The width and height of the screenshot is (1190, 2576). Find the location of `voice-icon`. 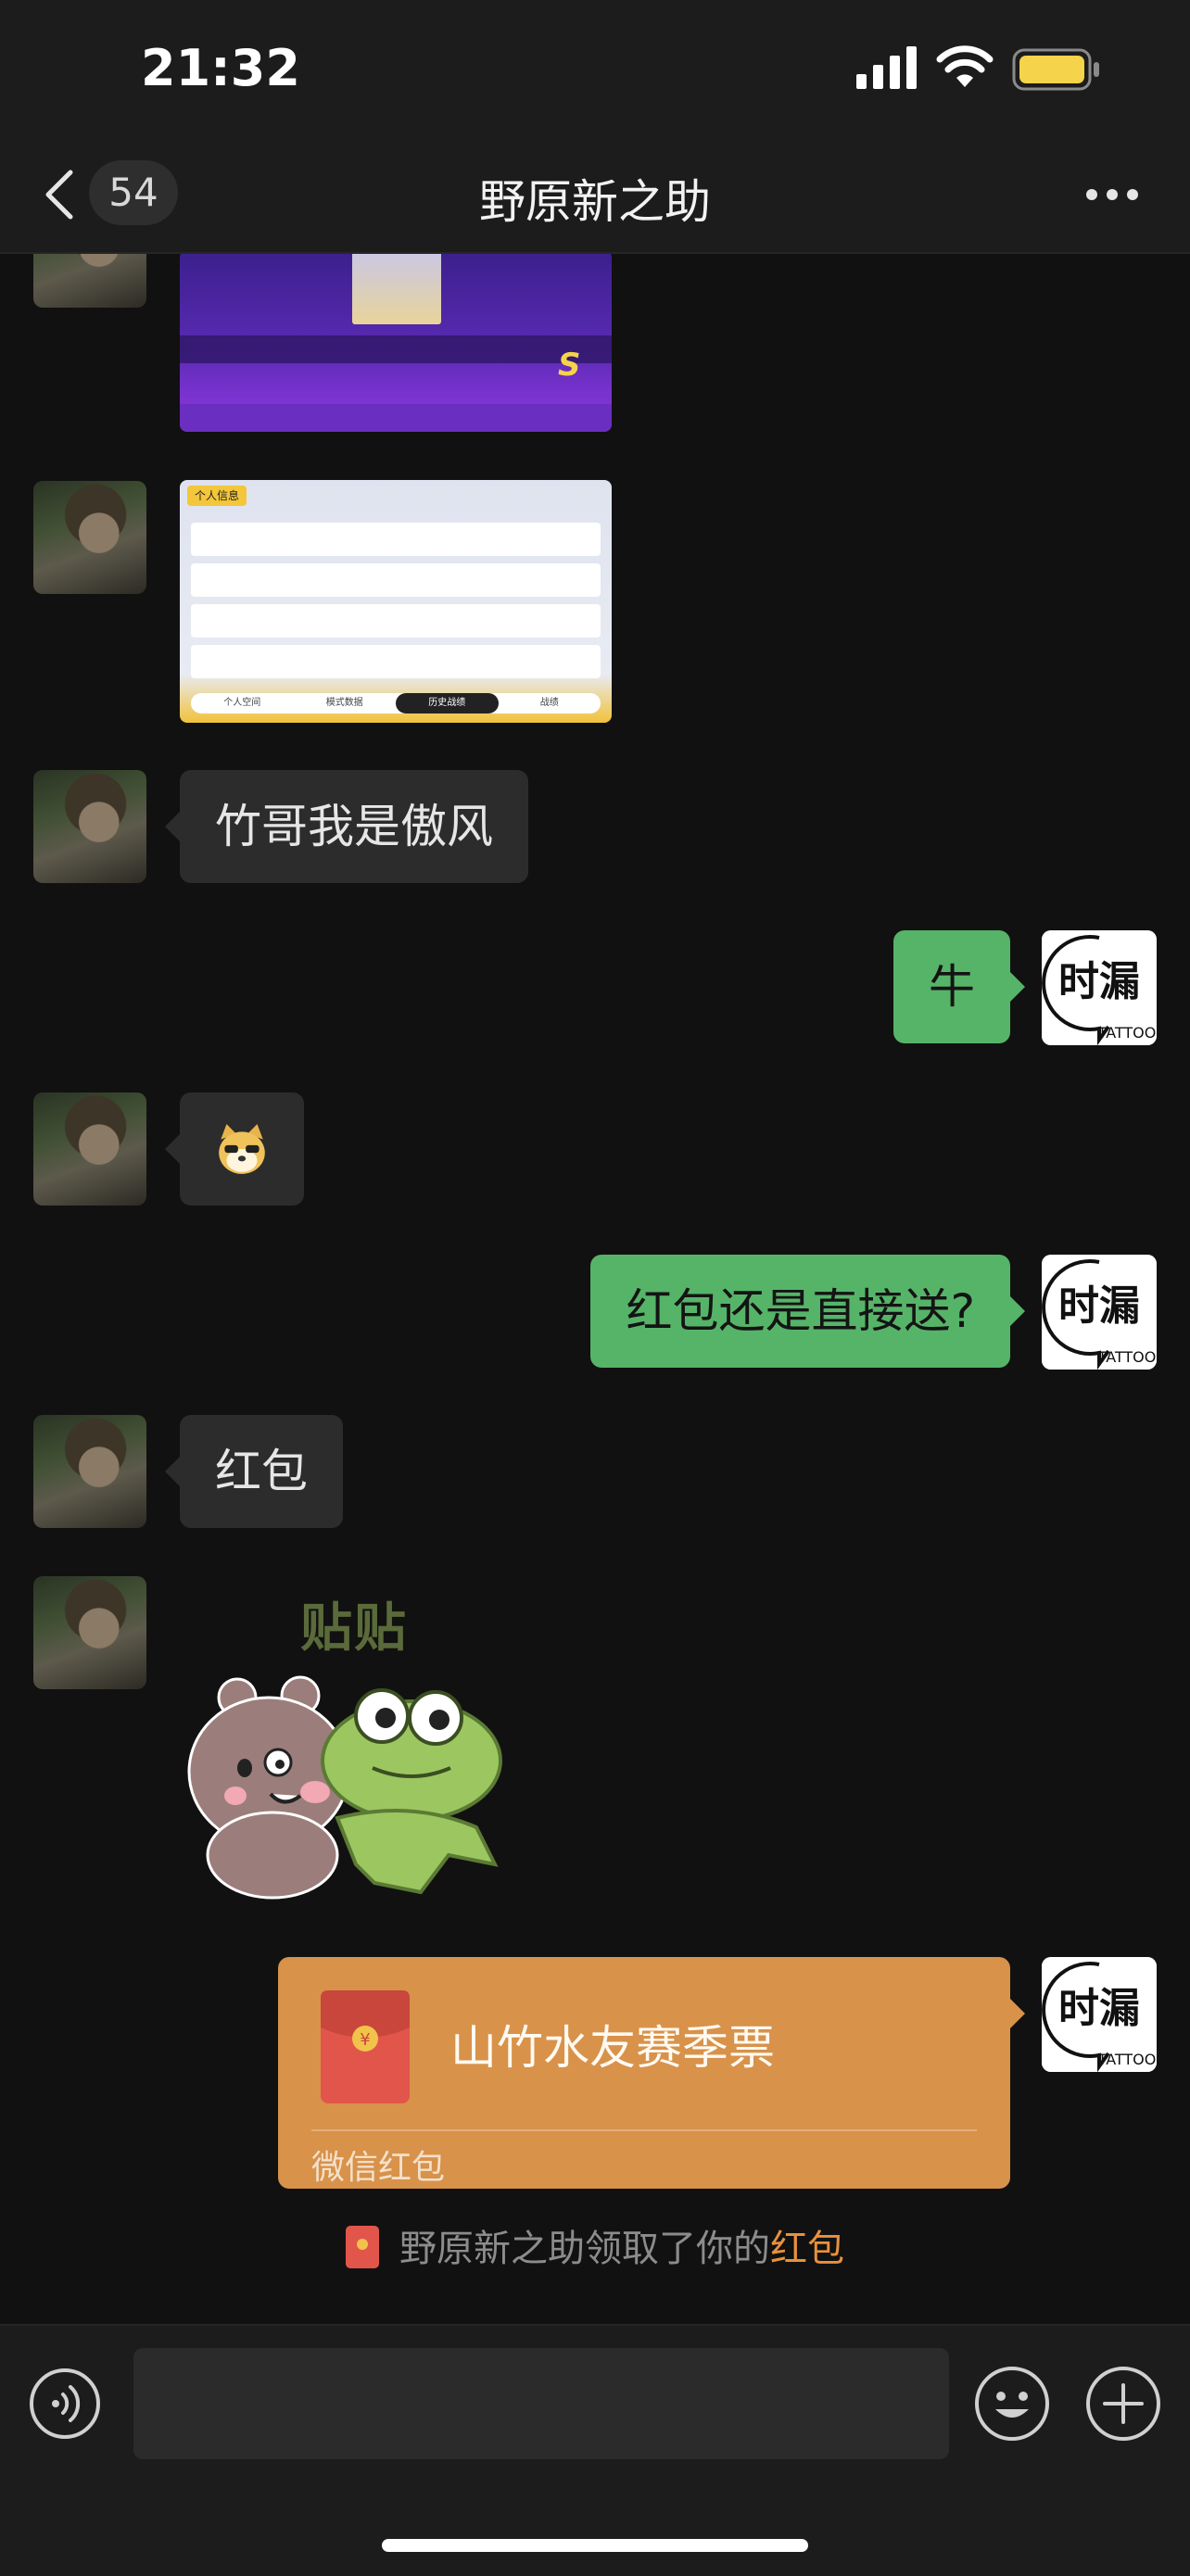

voice-icon is located at coordinates (65, 2404).